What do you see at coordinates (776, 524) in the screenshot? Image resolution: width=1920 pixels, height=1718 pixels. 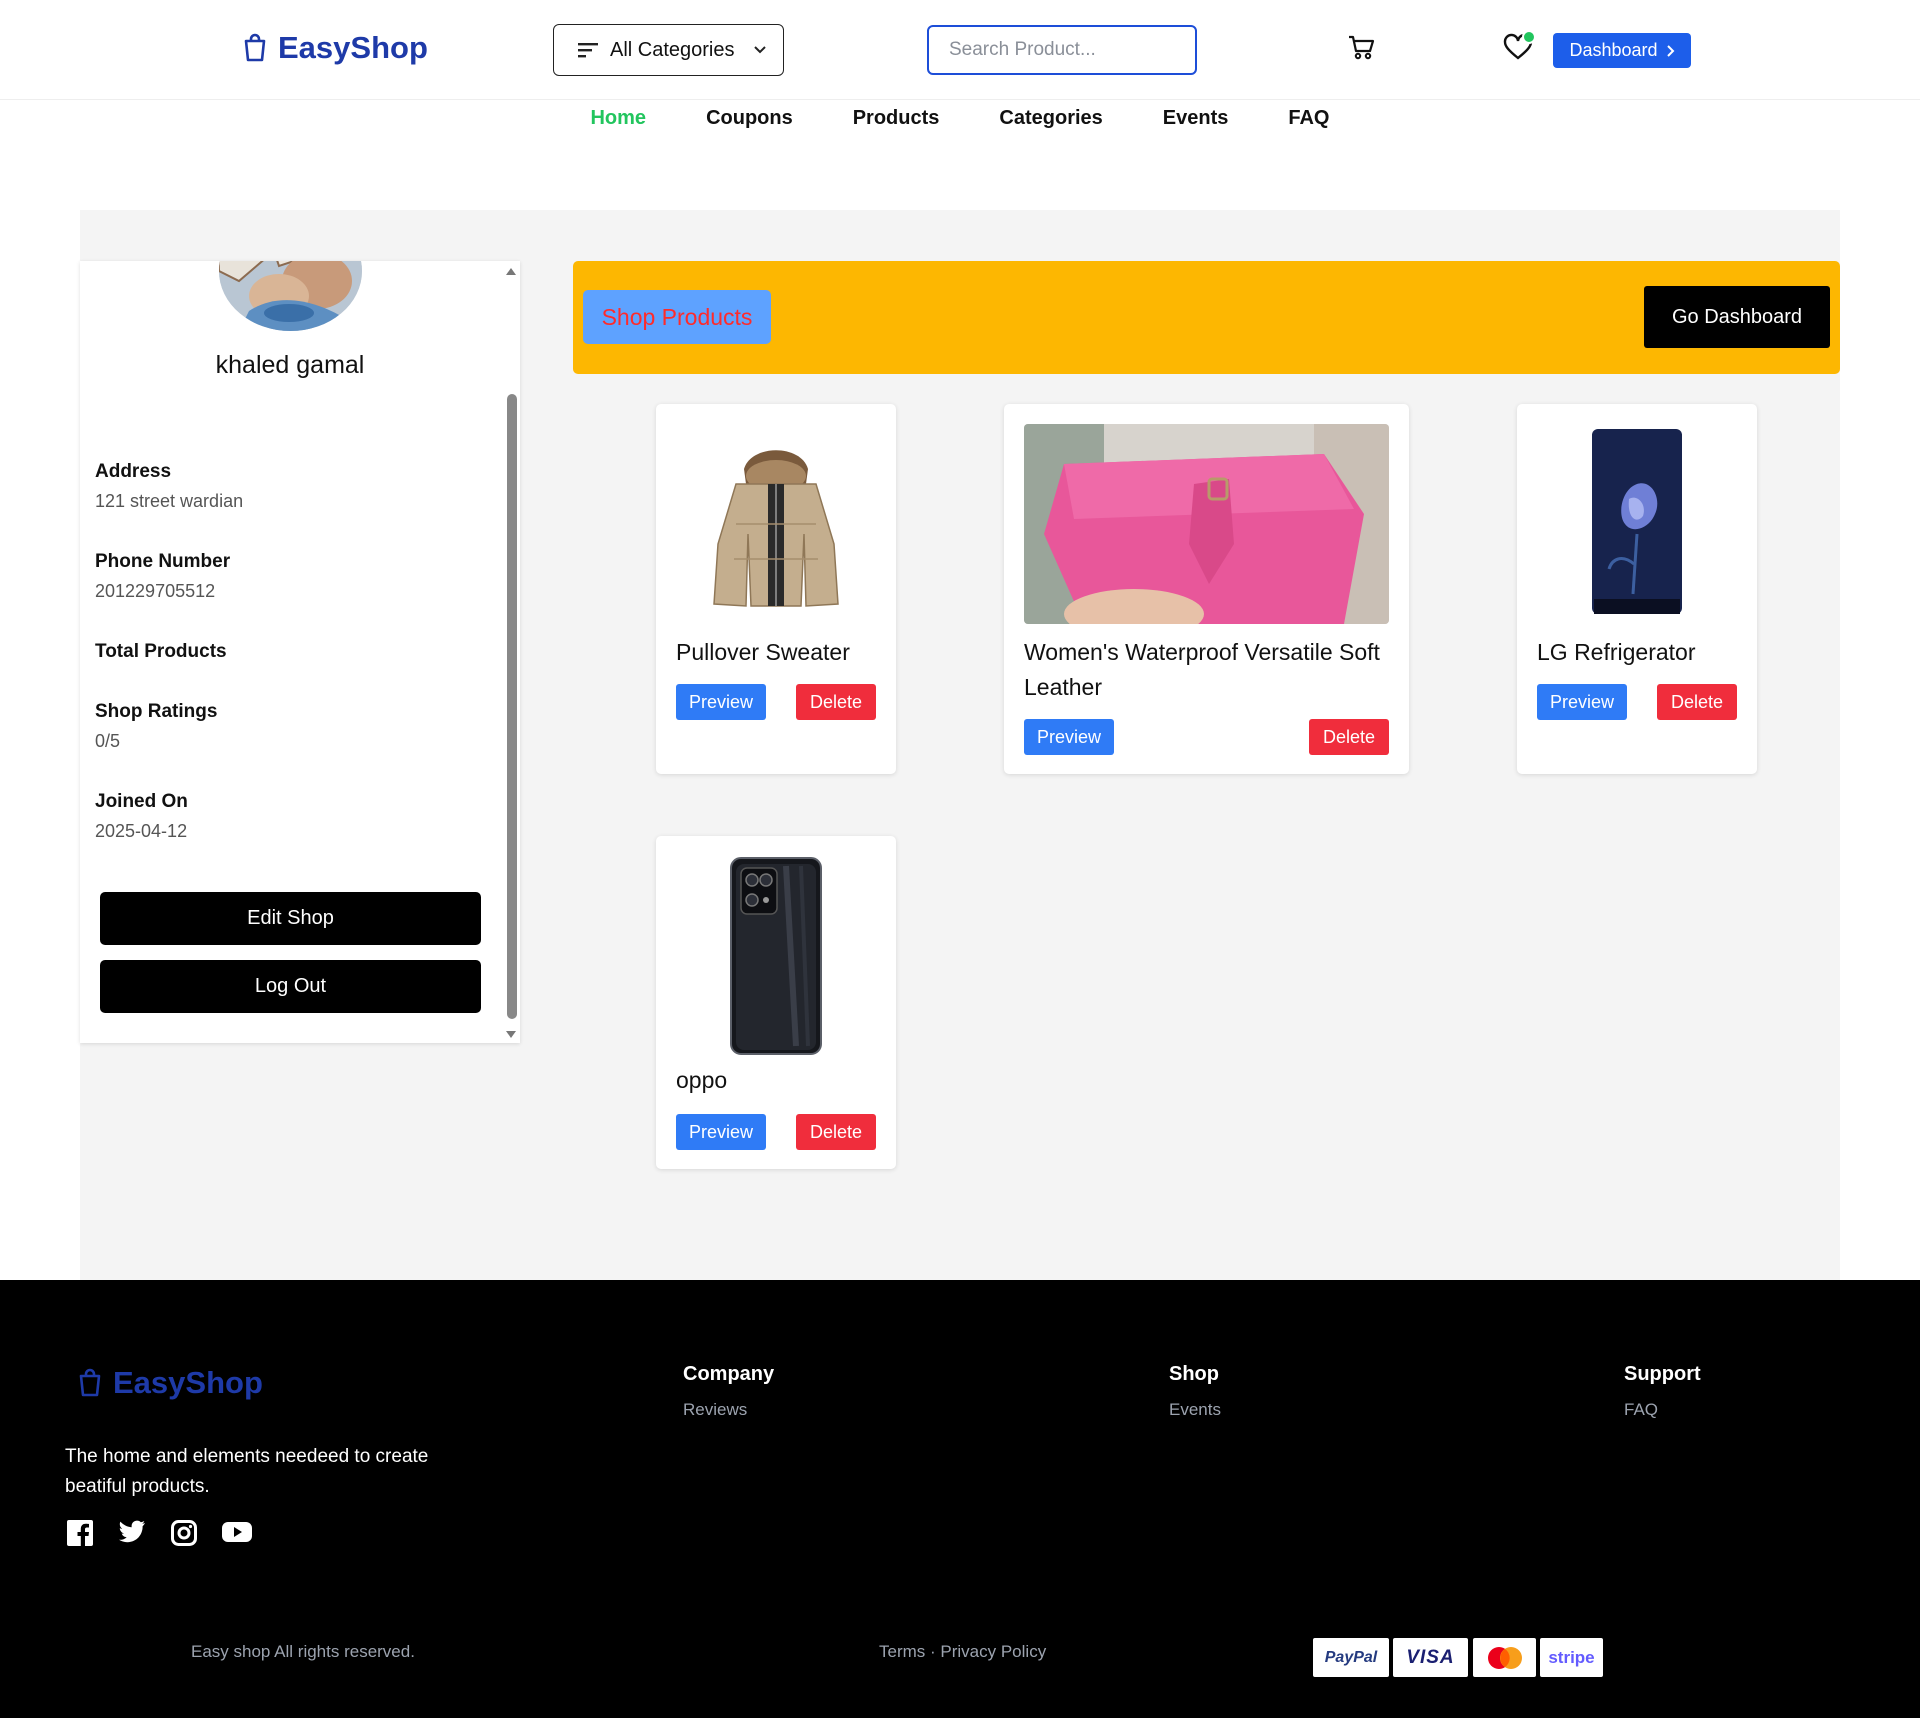 I see `product-image-jacket` at bounding box center [776, 524].